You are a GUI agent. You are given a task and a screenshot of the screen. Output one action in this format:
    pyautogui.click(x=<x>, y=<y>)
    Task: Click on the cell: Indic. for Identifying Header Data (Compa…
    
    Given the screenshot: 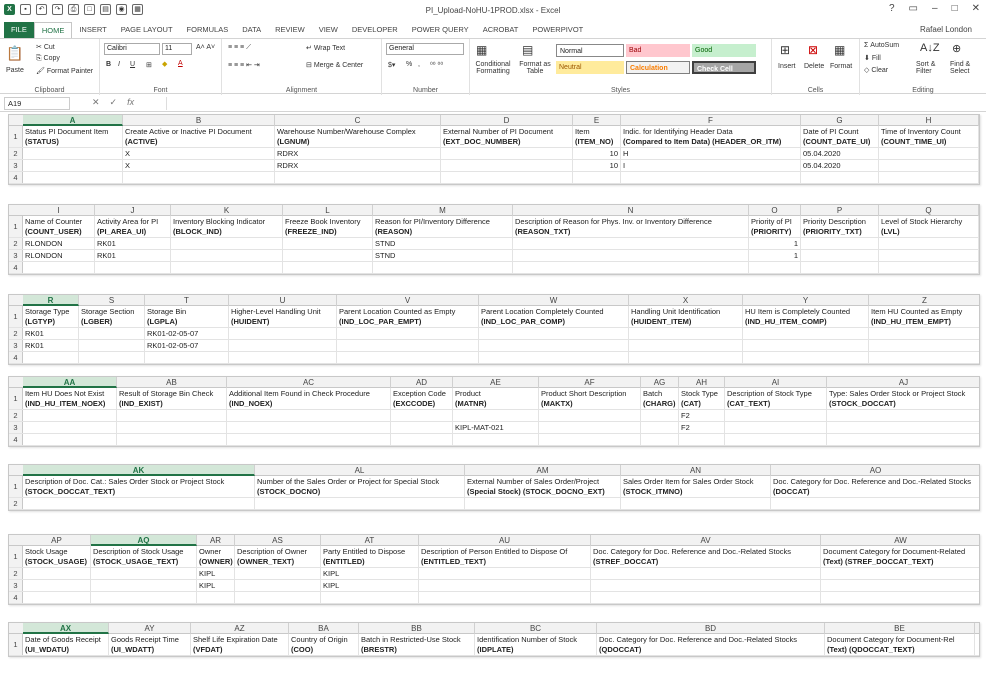 What is the action you would take?
    pyautogui.click(x=711, y=136)
    